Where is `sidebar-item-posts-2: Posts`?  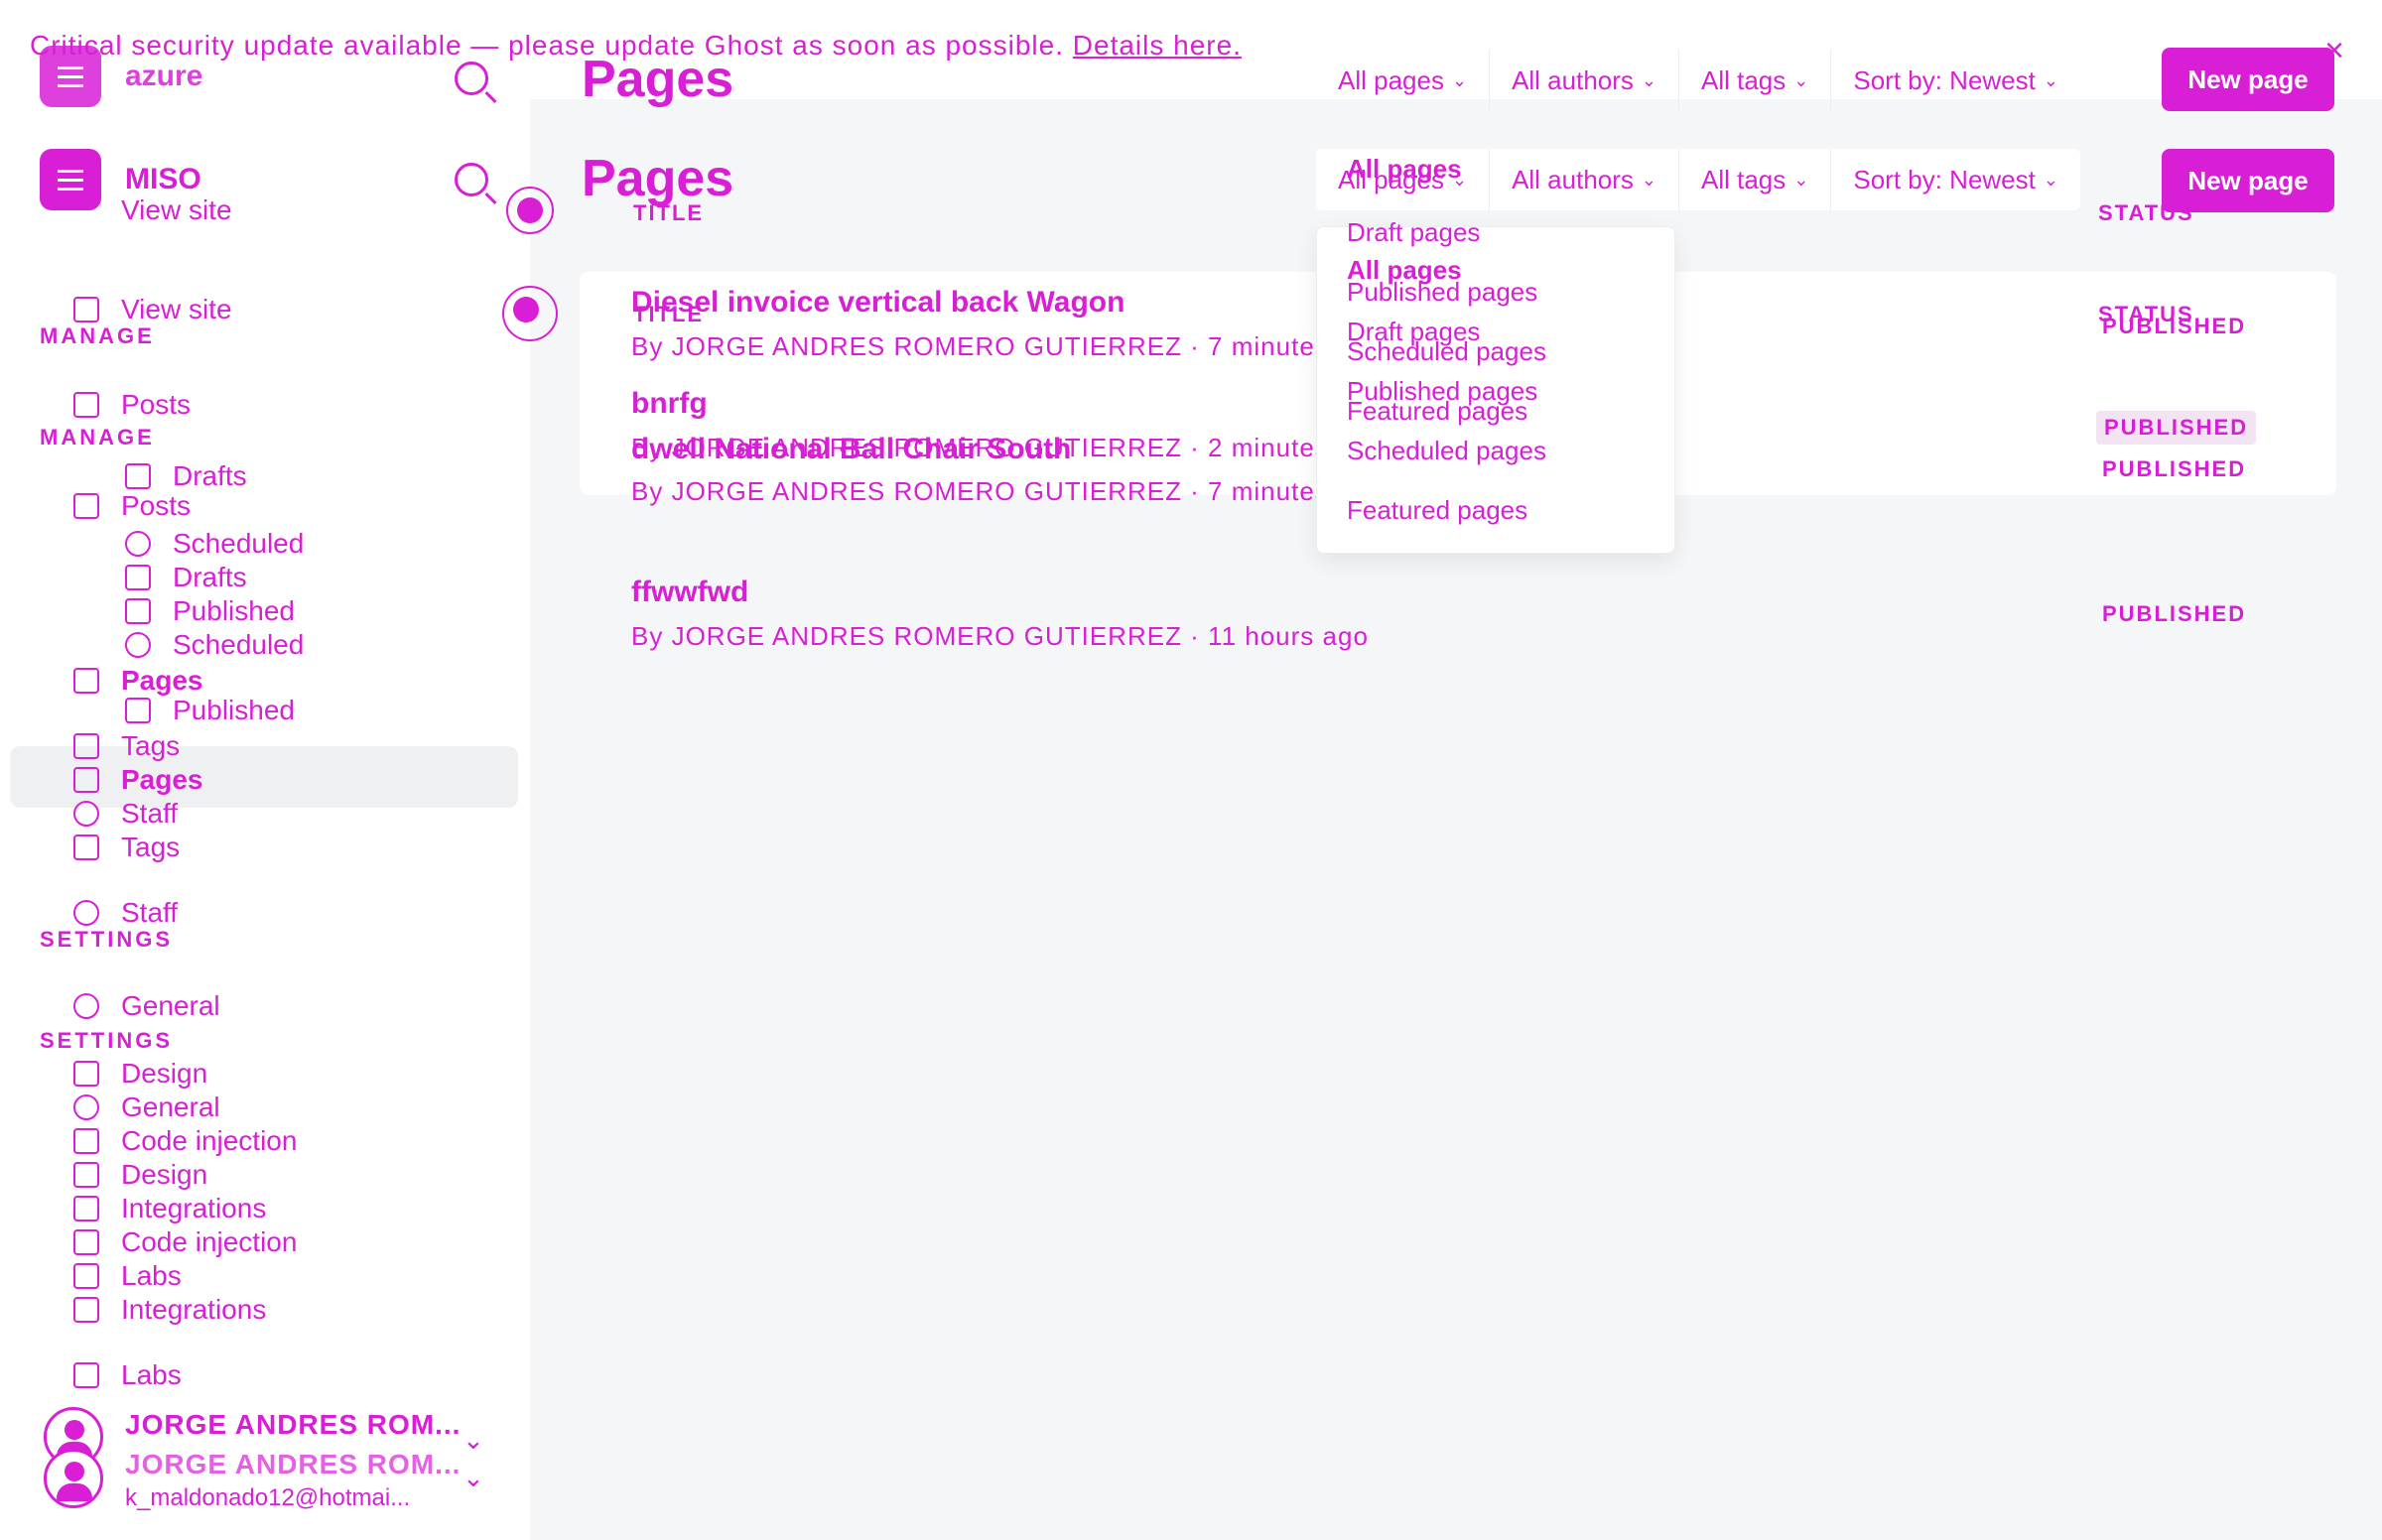 sidebar-item-posts-2: Posts is located at coordinates (132, 506).